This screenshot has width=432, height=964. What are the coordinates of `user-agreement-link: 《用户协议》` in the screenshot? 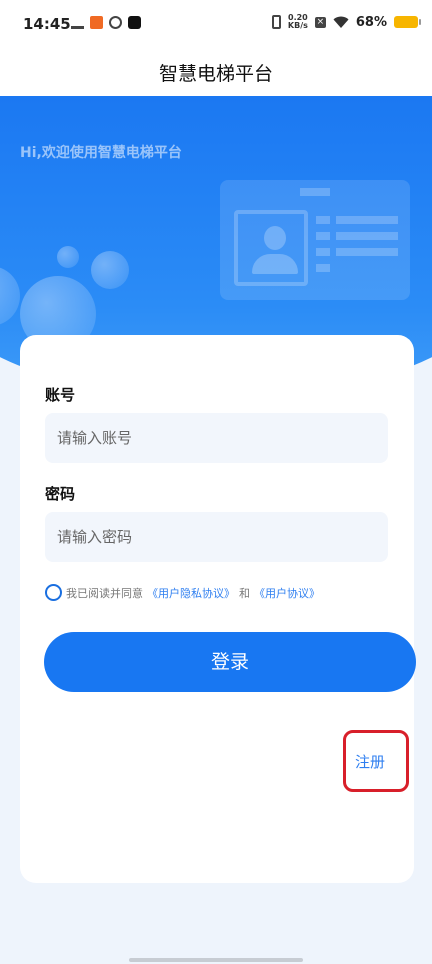 It's located at (287, 593).